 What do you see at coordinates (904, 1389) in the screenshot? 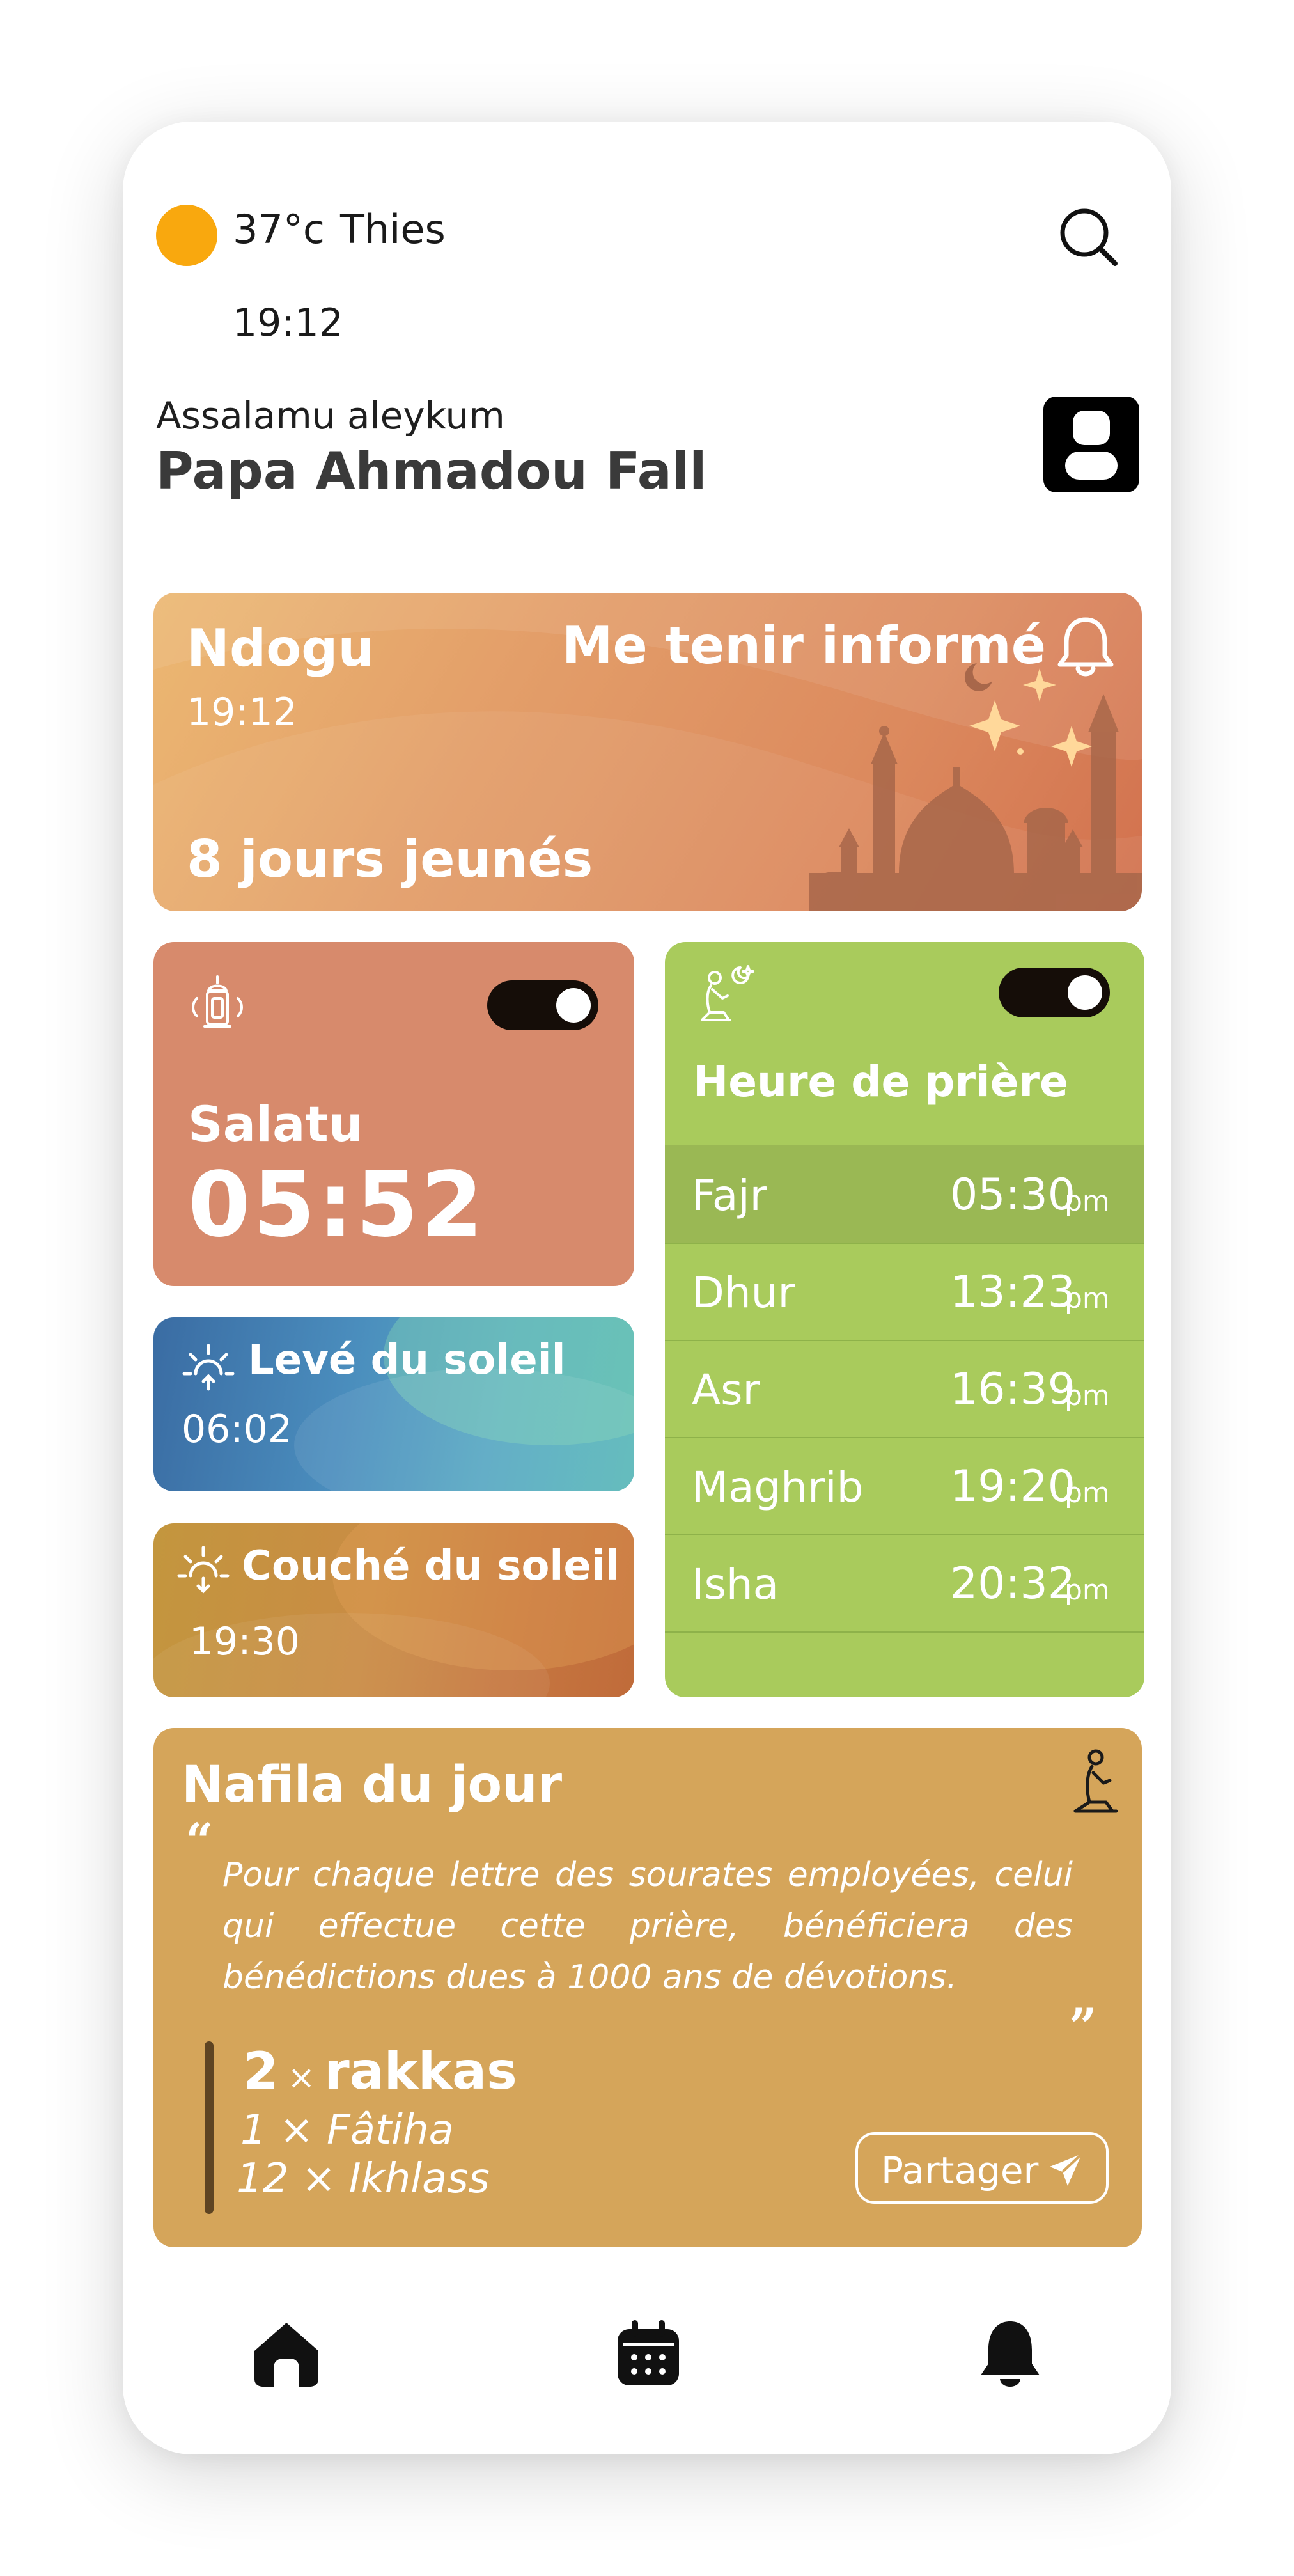
I see `prayer-row-asr: Asr 16:39 pm` at bounding box center [904, 1389].